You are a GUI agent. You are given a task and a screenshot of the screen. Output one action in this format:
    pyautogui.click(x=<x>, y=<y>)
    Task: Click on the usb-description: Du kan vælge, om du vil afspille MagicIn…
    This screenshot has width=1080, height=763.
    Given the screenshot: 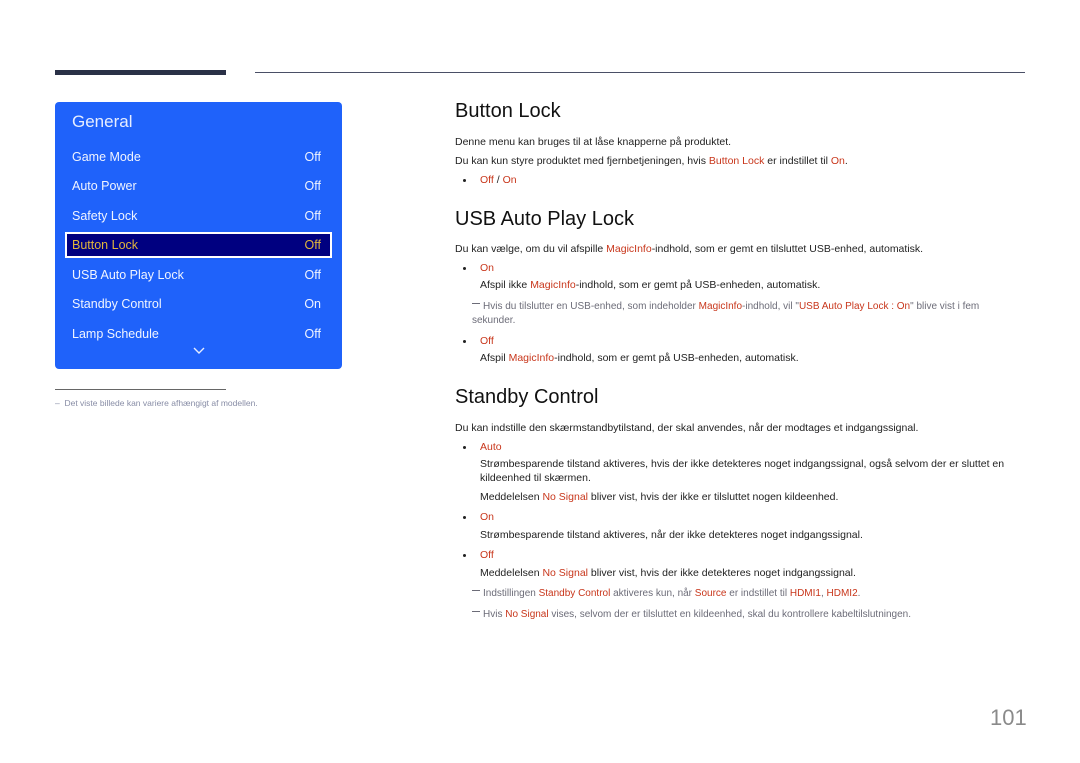 What is the action you would take?
    pyautogui.click(x=689, y=249)
    